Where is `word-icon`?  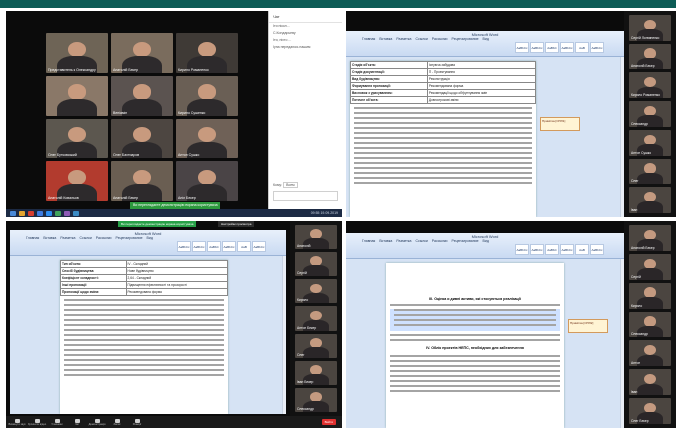
word-icon is located at coordinates (40, 213).